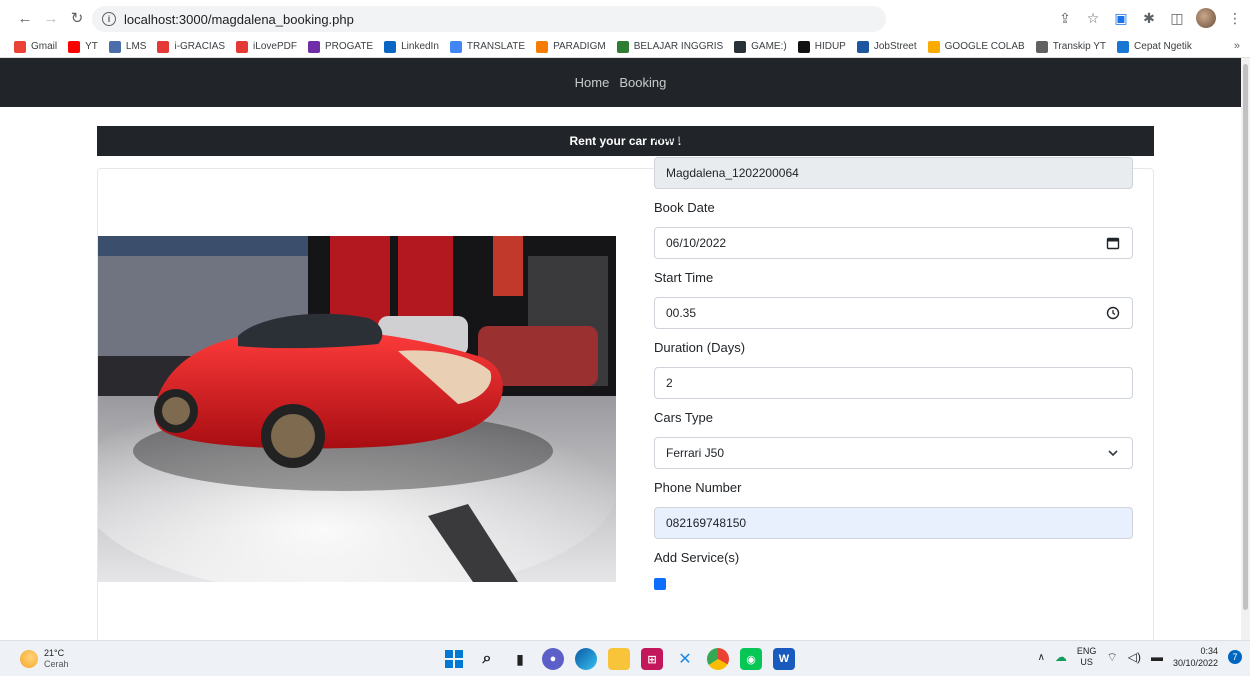 This screenshot has height=676, width=1250. Describe the element at coordinates (487, 46) in the screenshot. I see `bookmark-item: TRANSLATE` at that location.